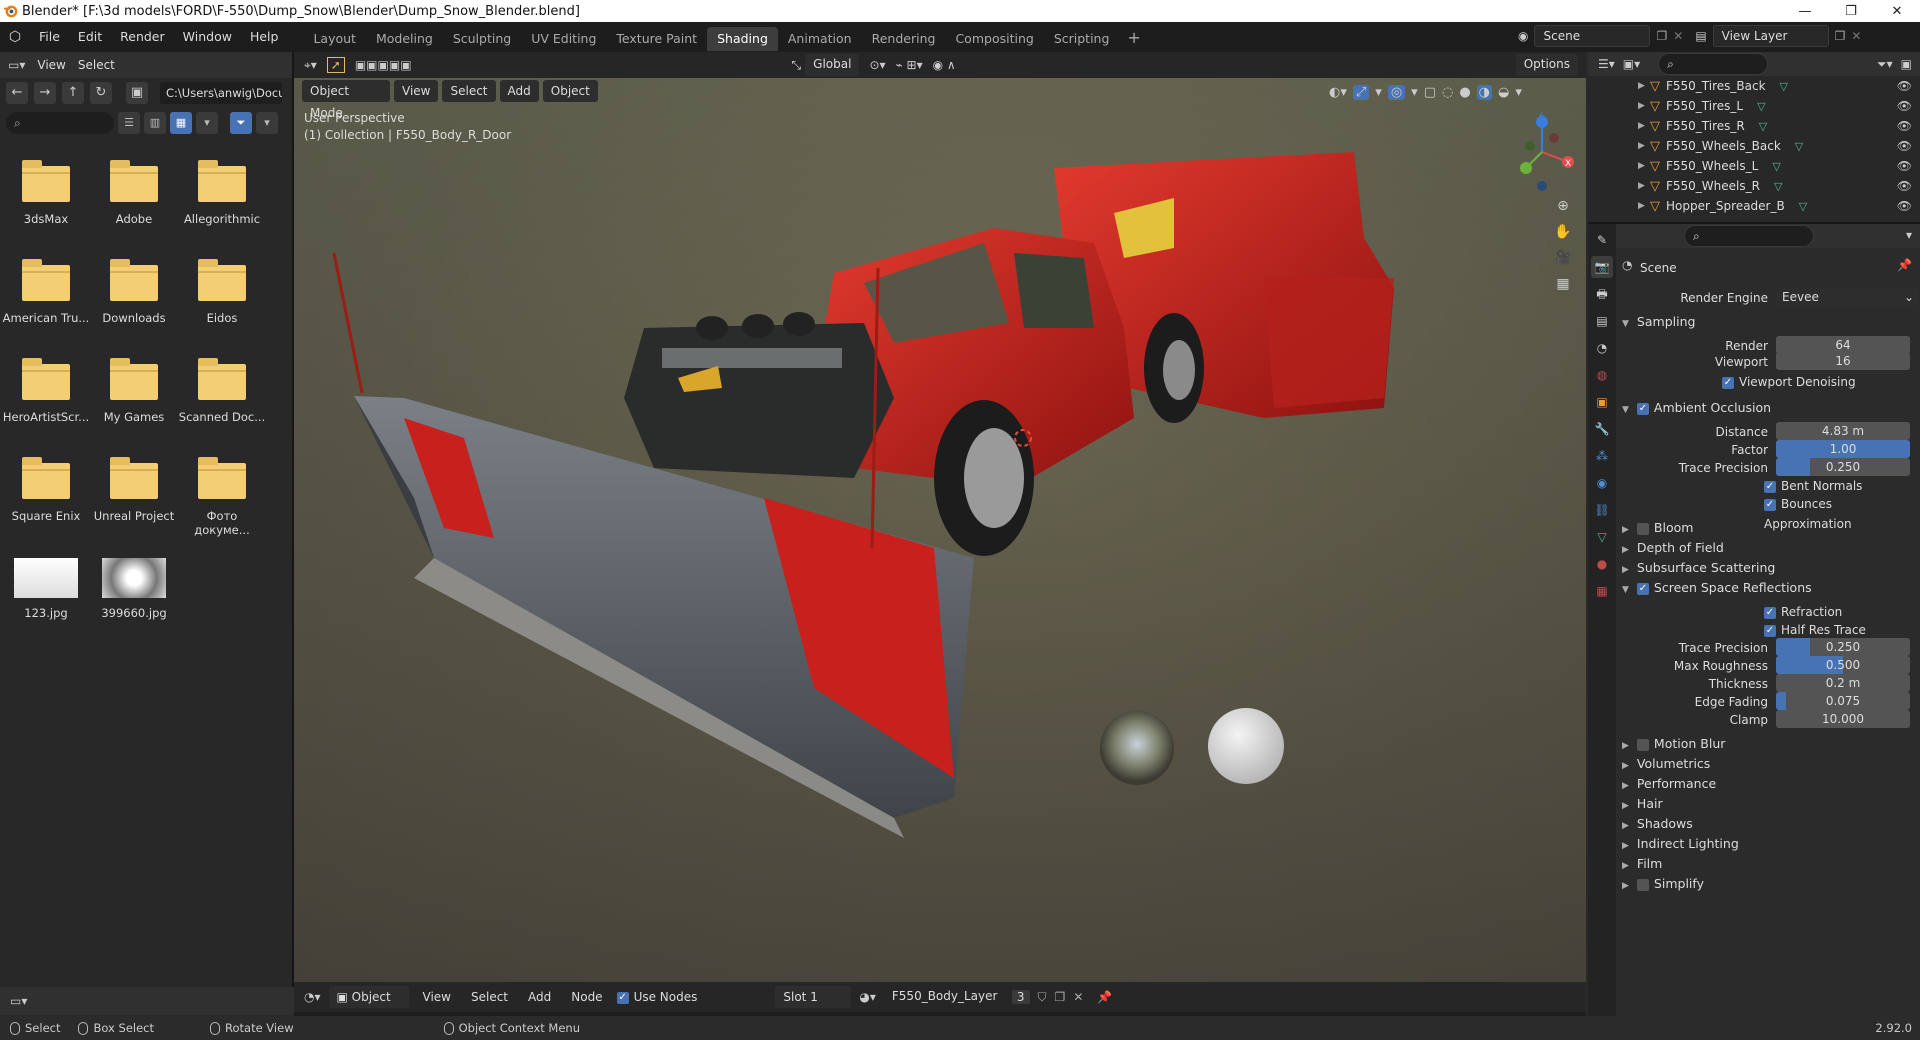 This screenshot has height=1040, width=1920. I want to click on camera-view-icon: 🎥, so click(1563, 258).